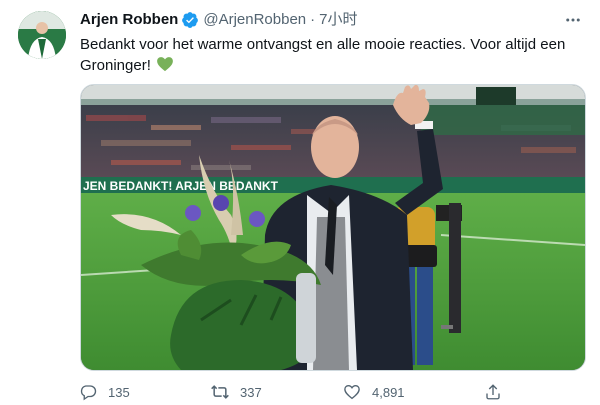 The image size is (600, 405). I want to click on tweet-timestamp: 7小时, so click(338, 20).